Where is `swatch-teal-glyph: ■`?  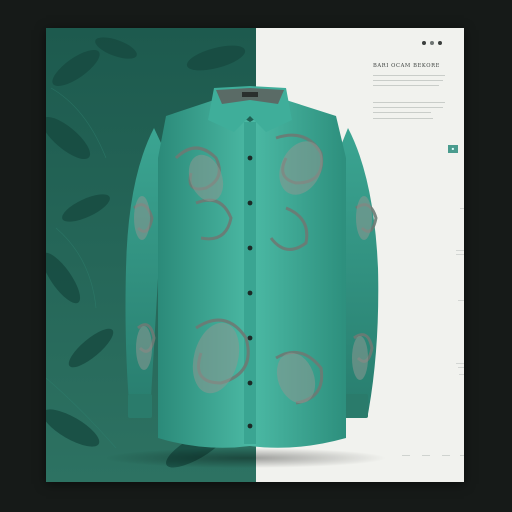
swatch-teal-glyph: ■ is located at coordinates (453, 148).